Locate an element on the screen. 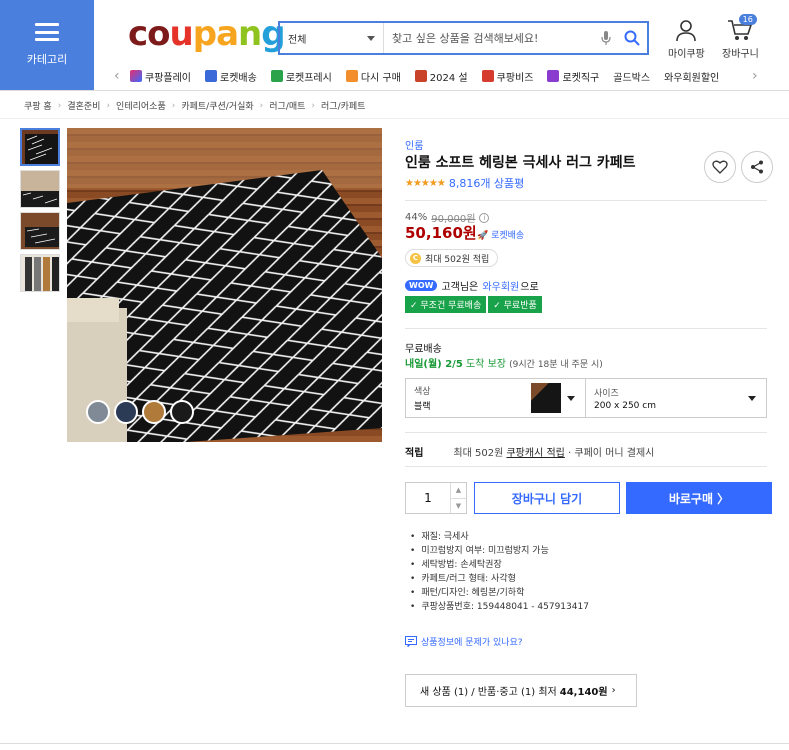 This screenshot has width=789, height=750. wow-member-link: 와우회원 is located at coordinates (500, 285).